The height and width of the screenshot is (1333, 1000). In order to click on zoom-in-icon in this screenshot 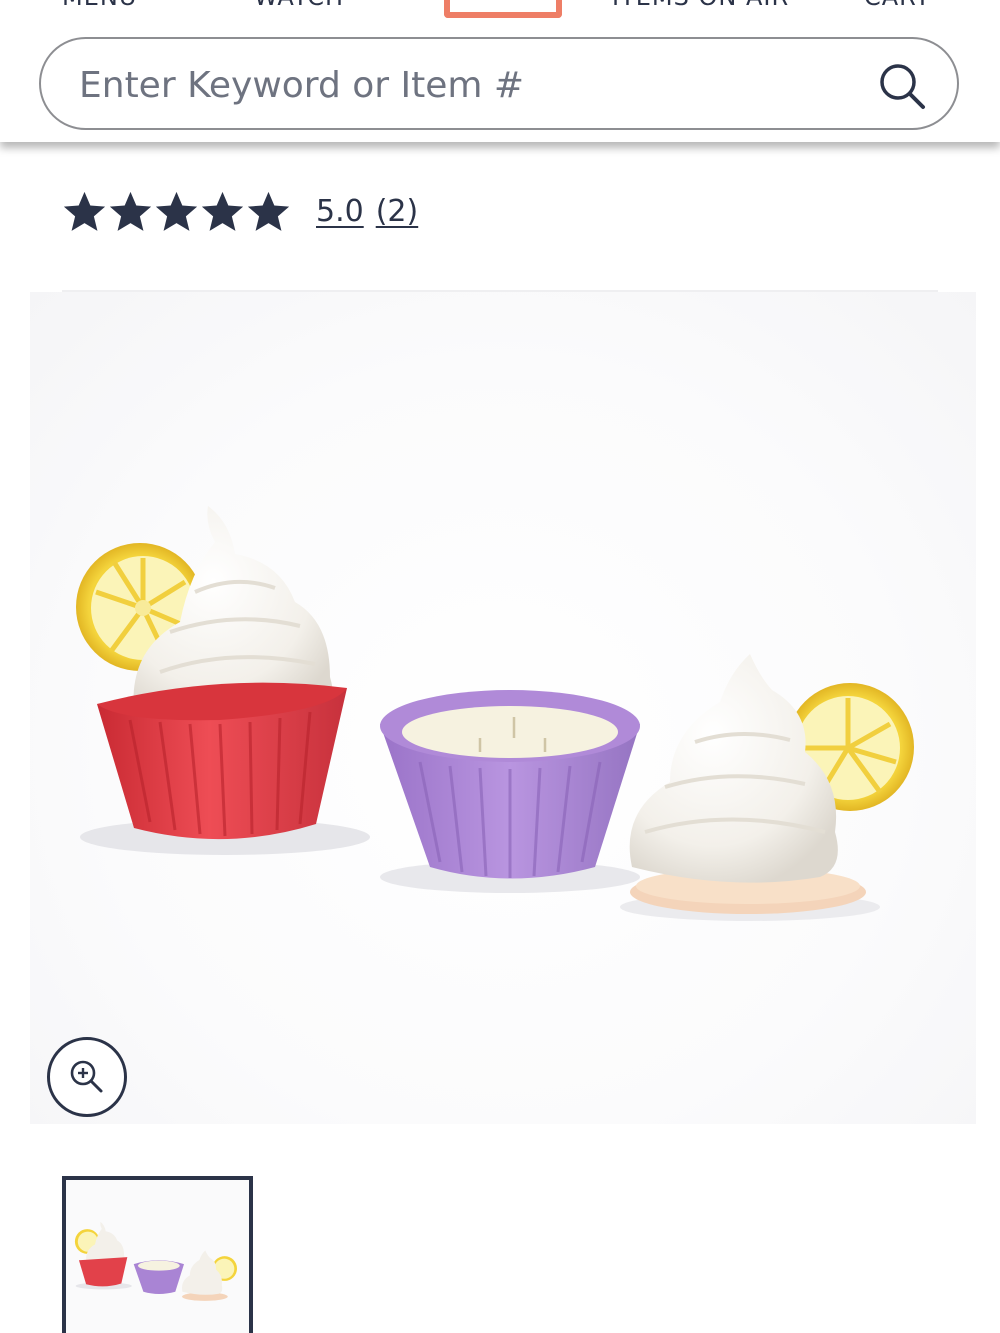, I will do `click(86, 1076)`.